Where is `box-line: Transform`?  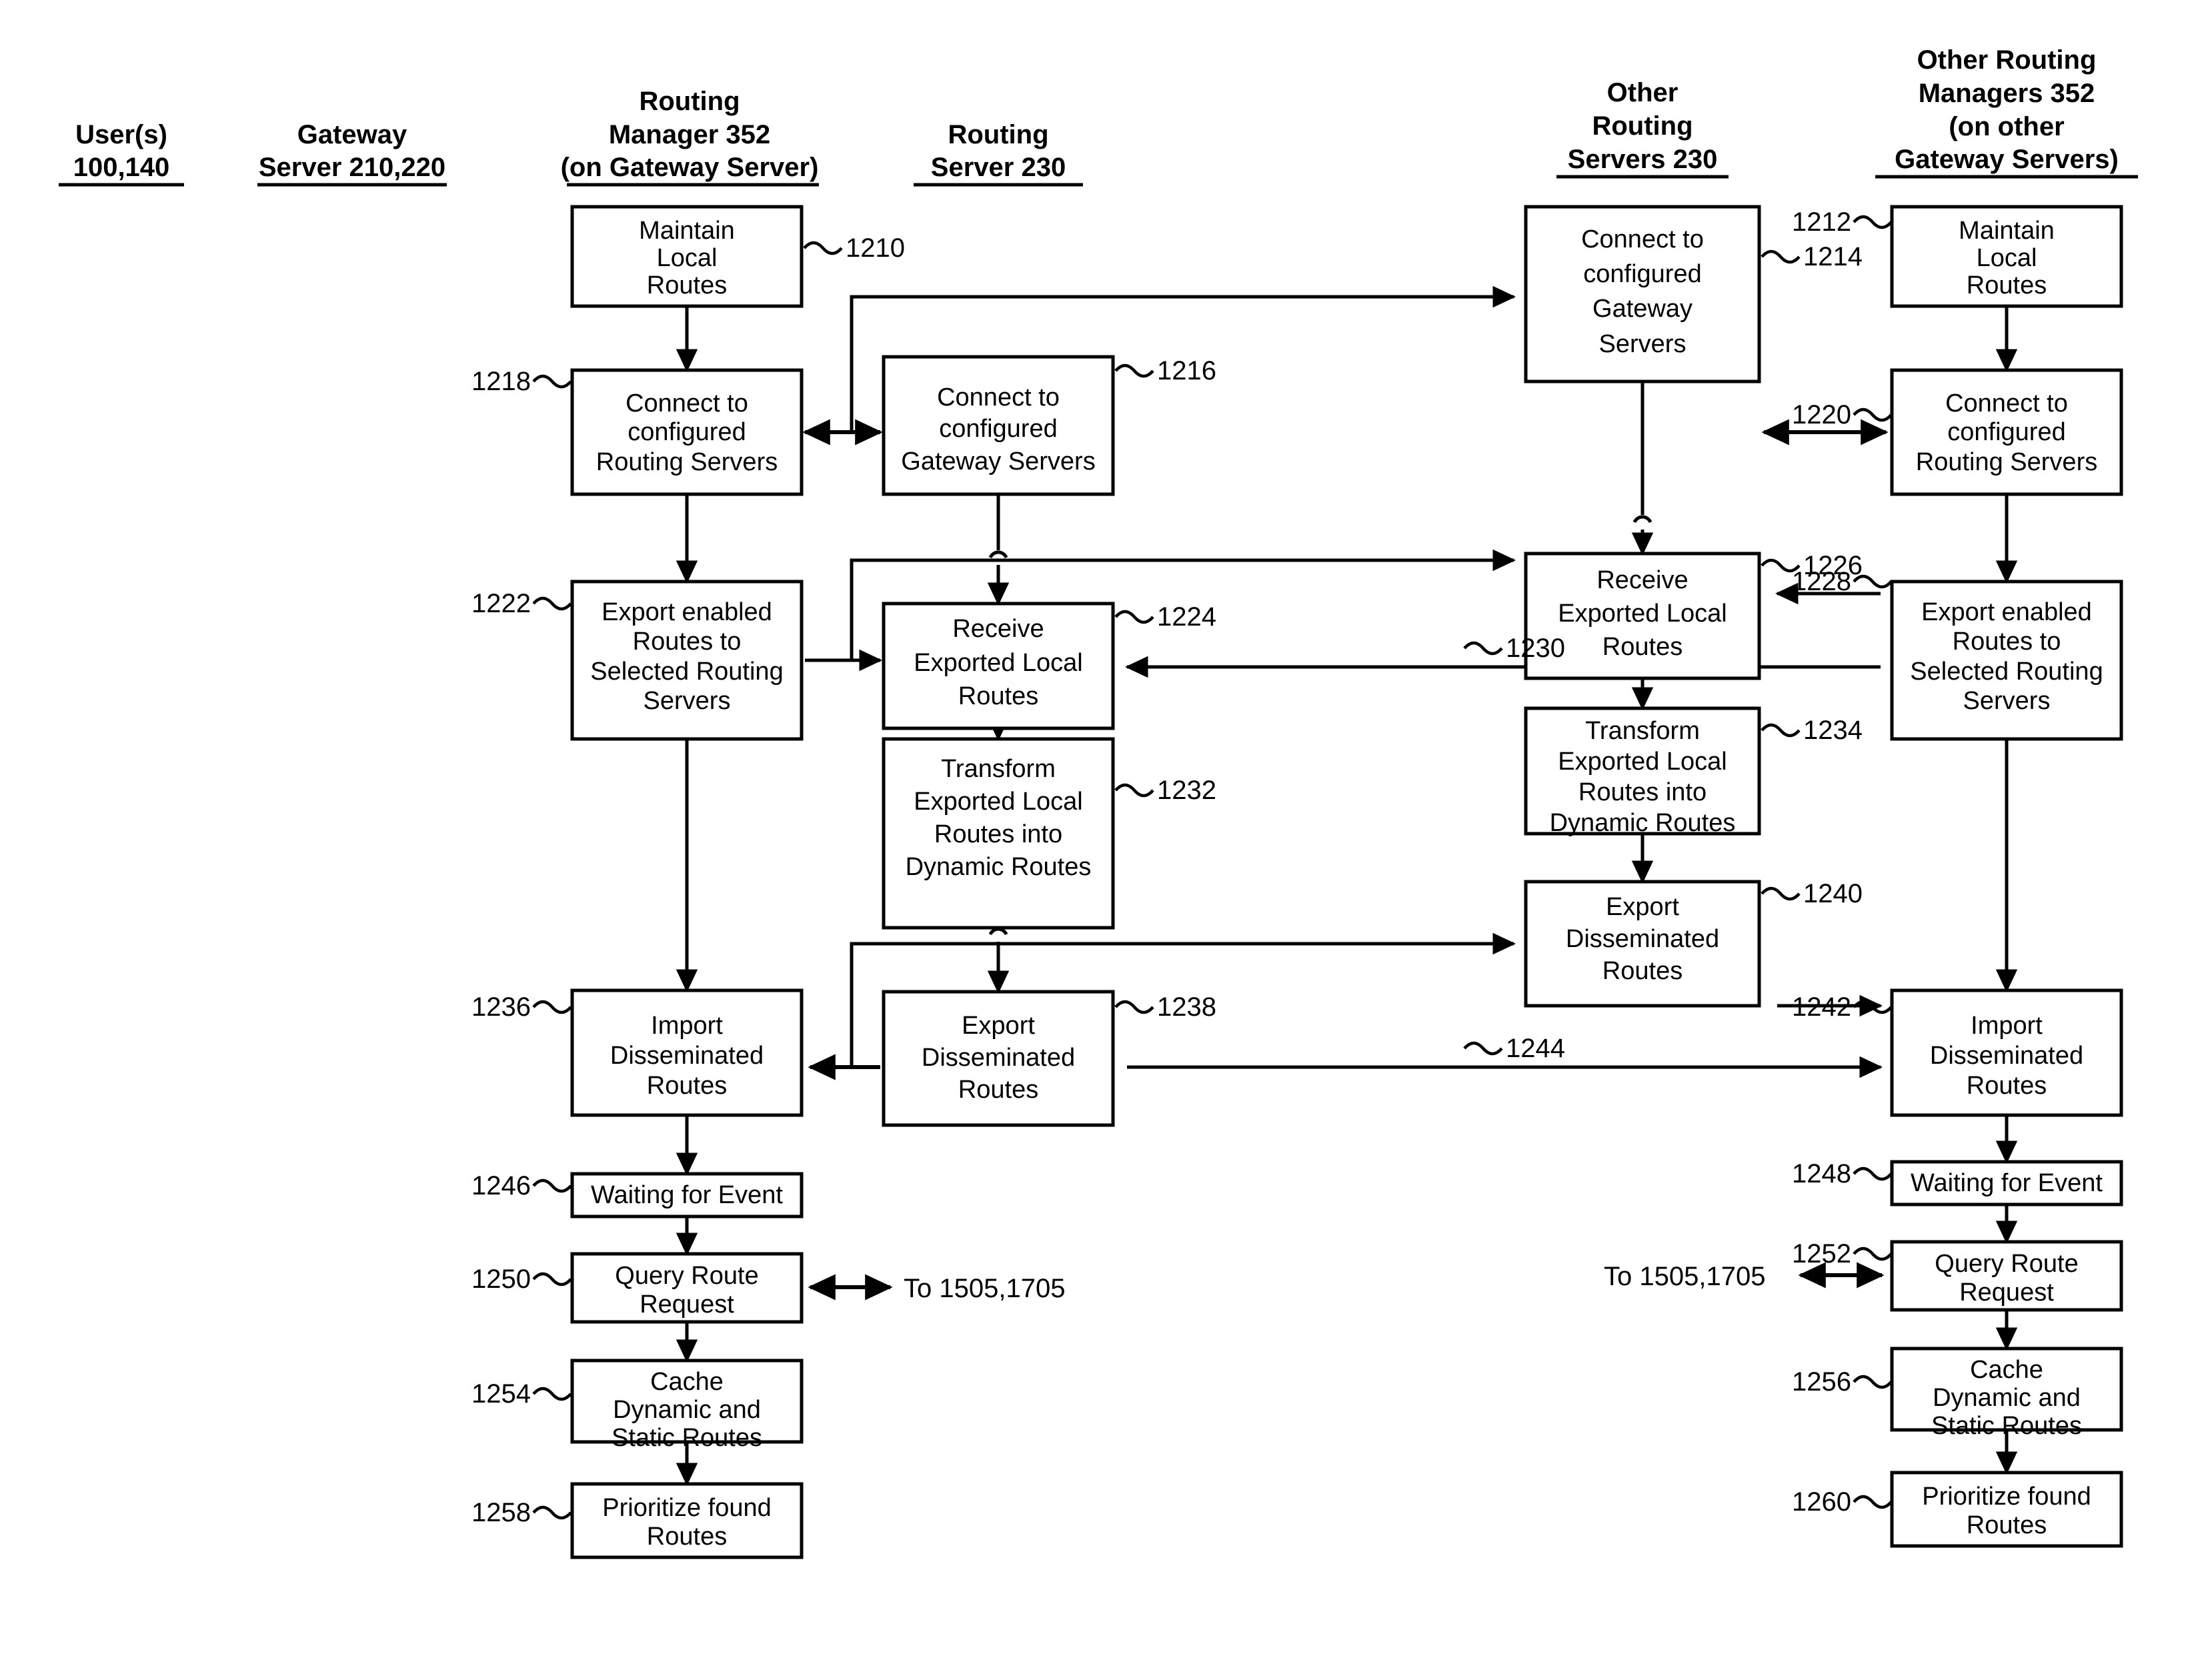
box-line: Transform is located at coordinates (1642, 731).